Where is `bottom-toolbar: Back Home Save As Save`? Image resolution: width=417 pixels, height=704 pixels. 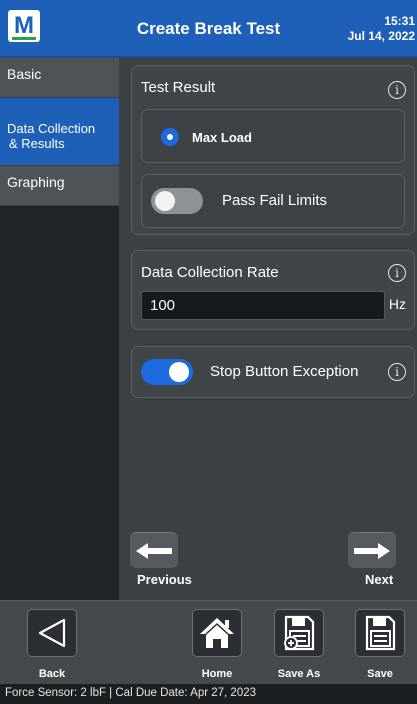
bottom-toolbar: Back Home Save As Save is located at coordinates (208, 642).